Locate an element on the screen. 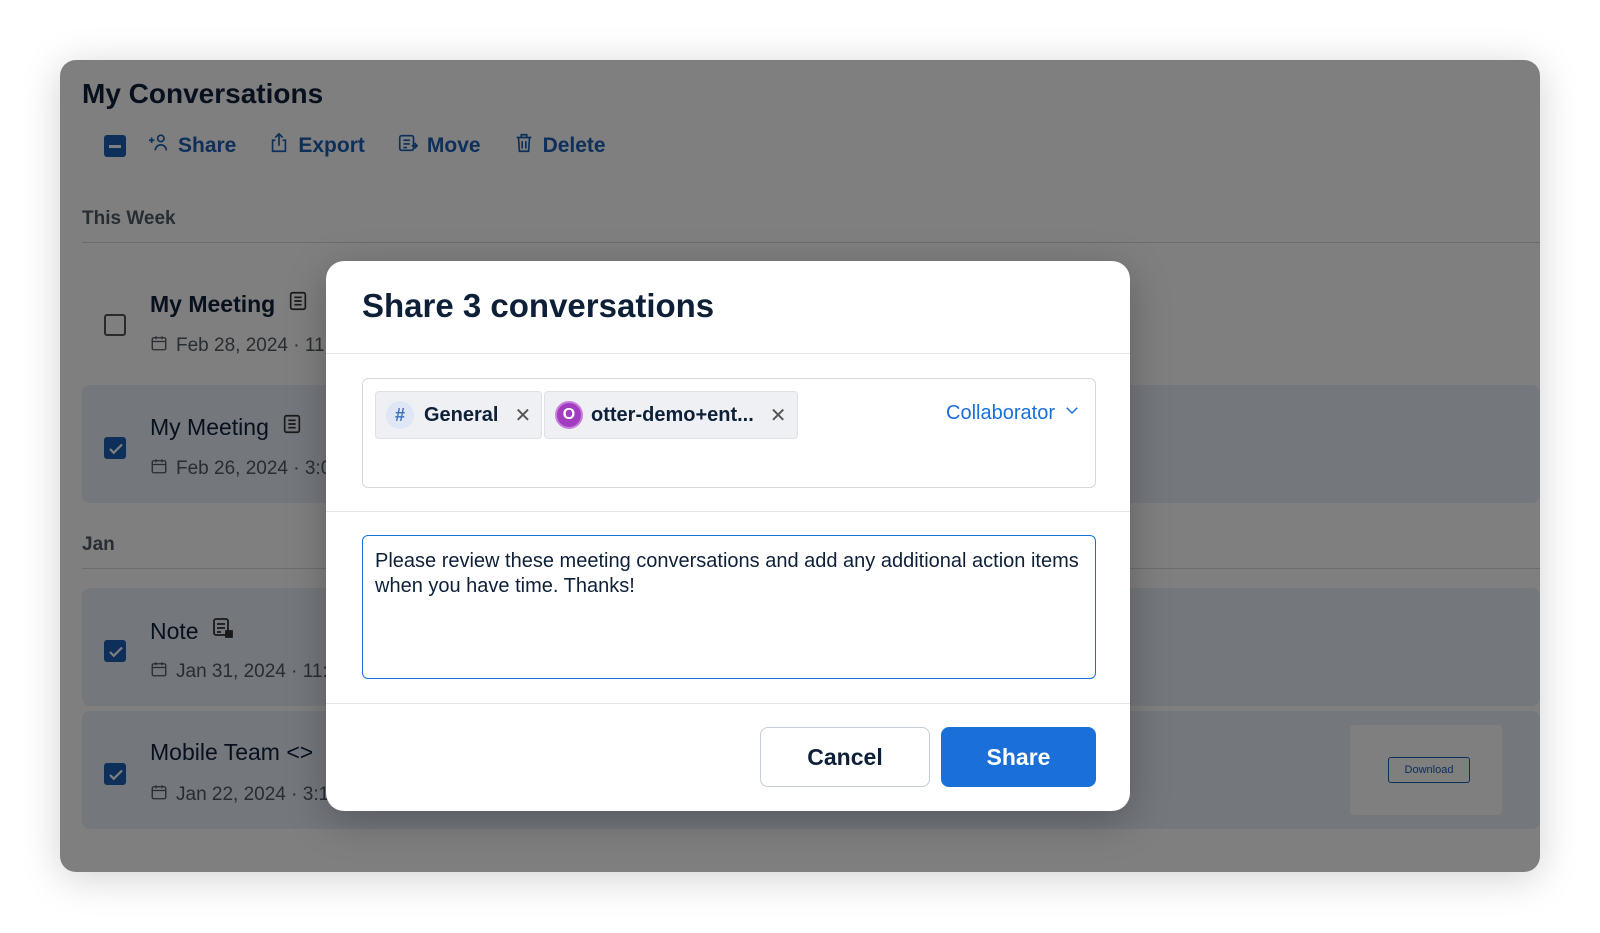 The width and height of the screenshot is (1600, 933). avatar: O is located at coordinates (569, 415).